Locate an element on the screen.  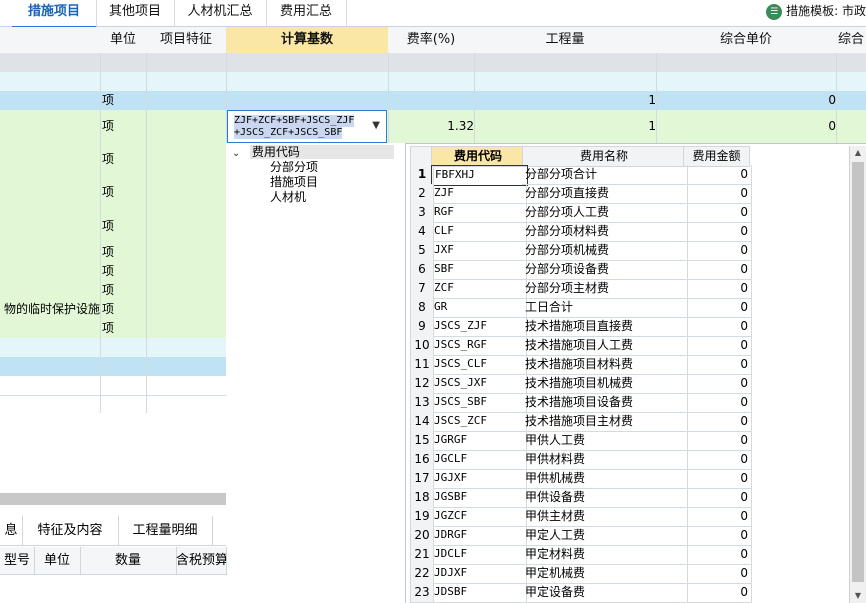
code-name-cell: 工日合计 is located at coordinates (605, 308).